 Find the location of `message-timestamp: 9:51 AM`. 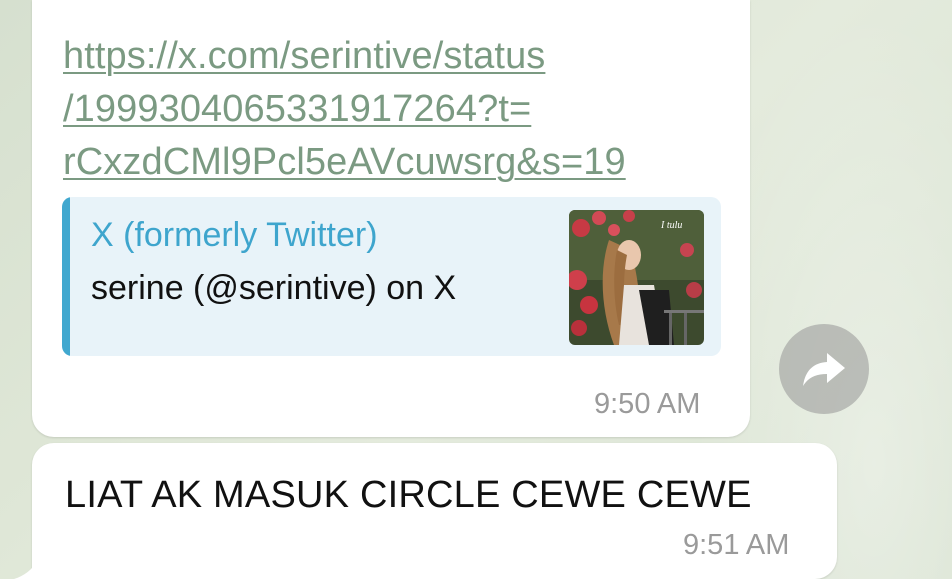

message-timestamp: 9:51 AM is located at coordinates (736, 545).